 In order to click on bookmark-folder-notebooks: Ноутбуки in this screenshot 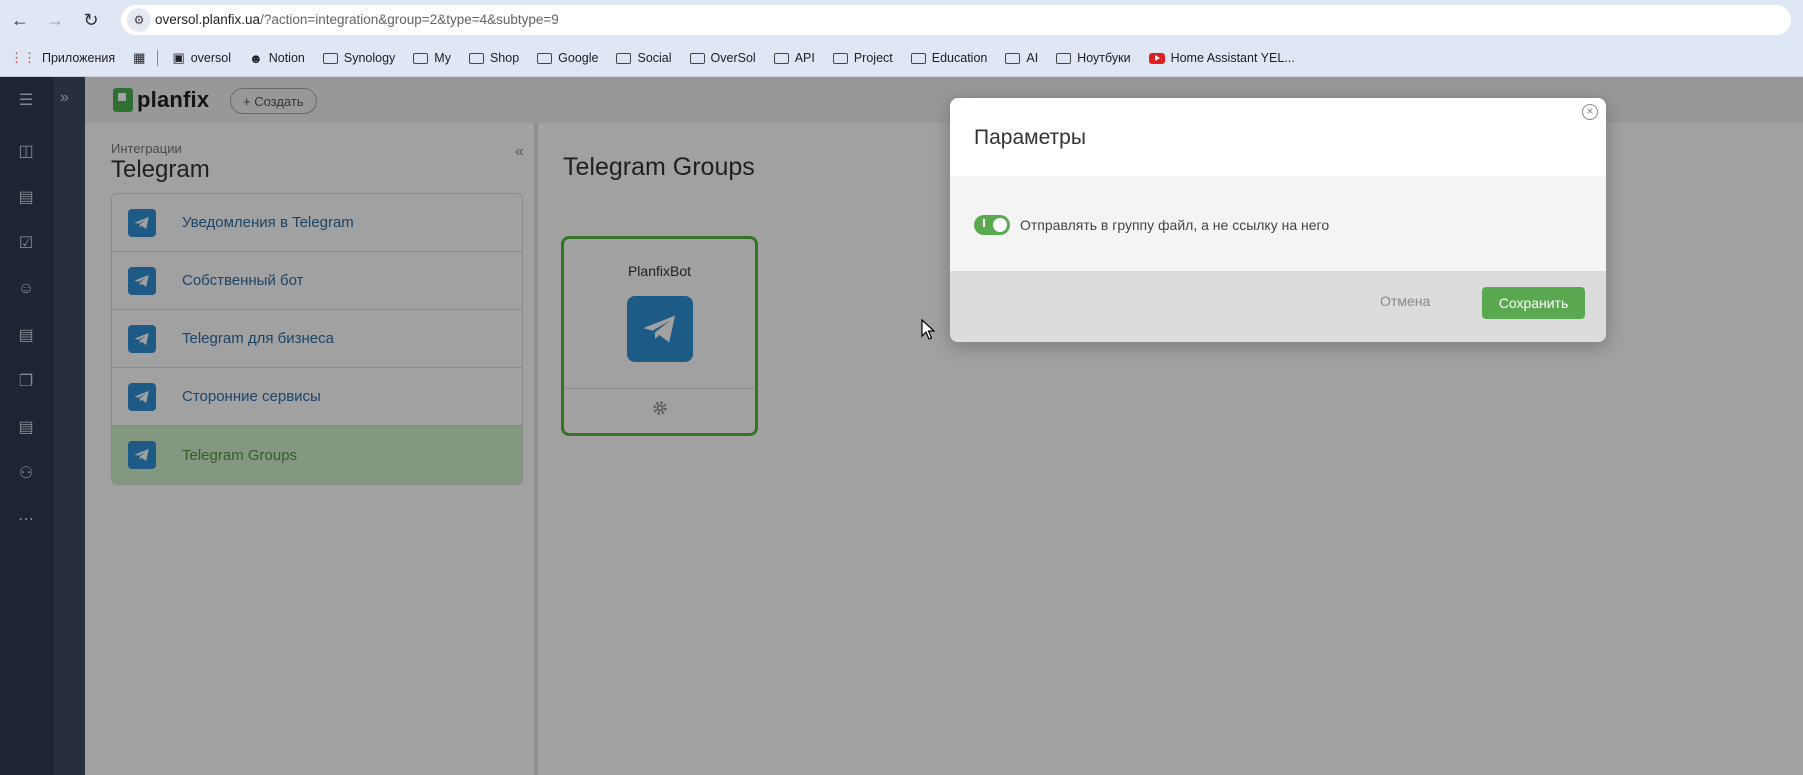, I will do `click(1093, 58)`.